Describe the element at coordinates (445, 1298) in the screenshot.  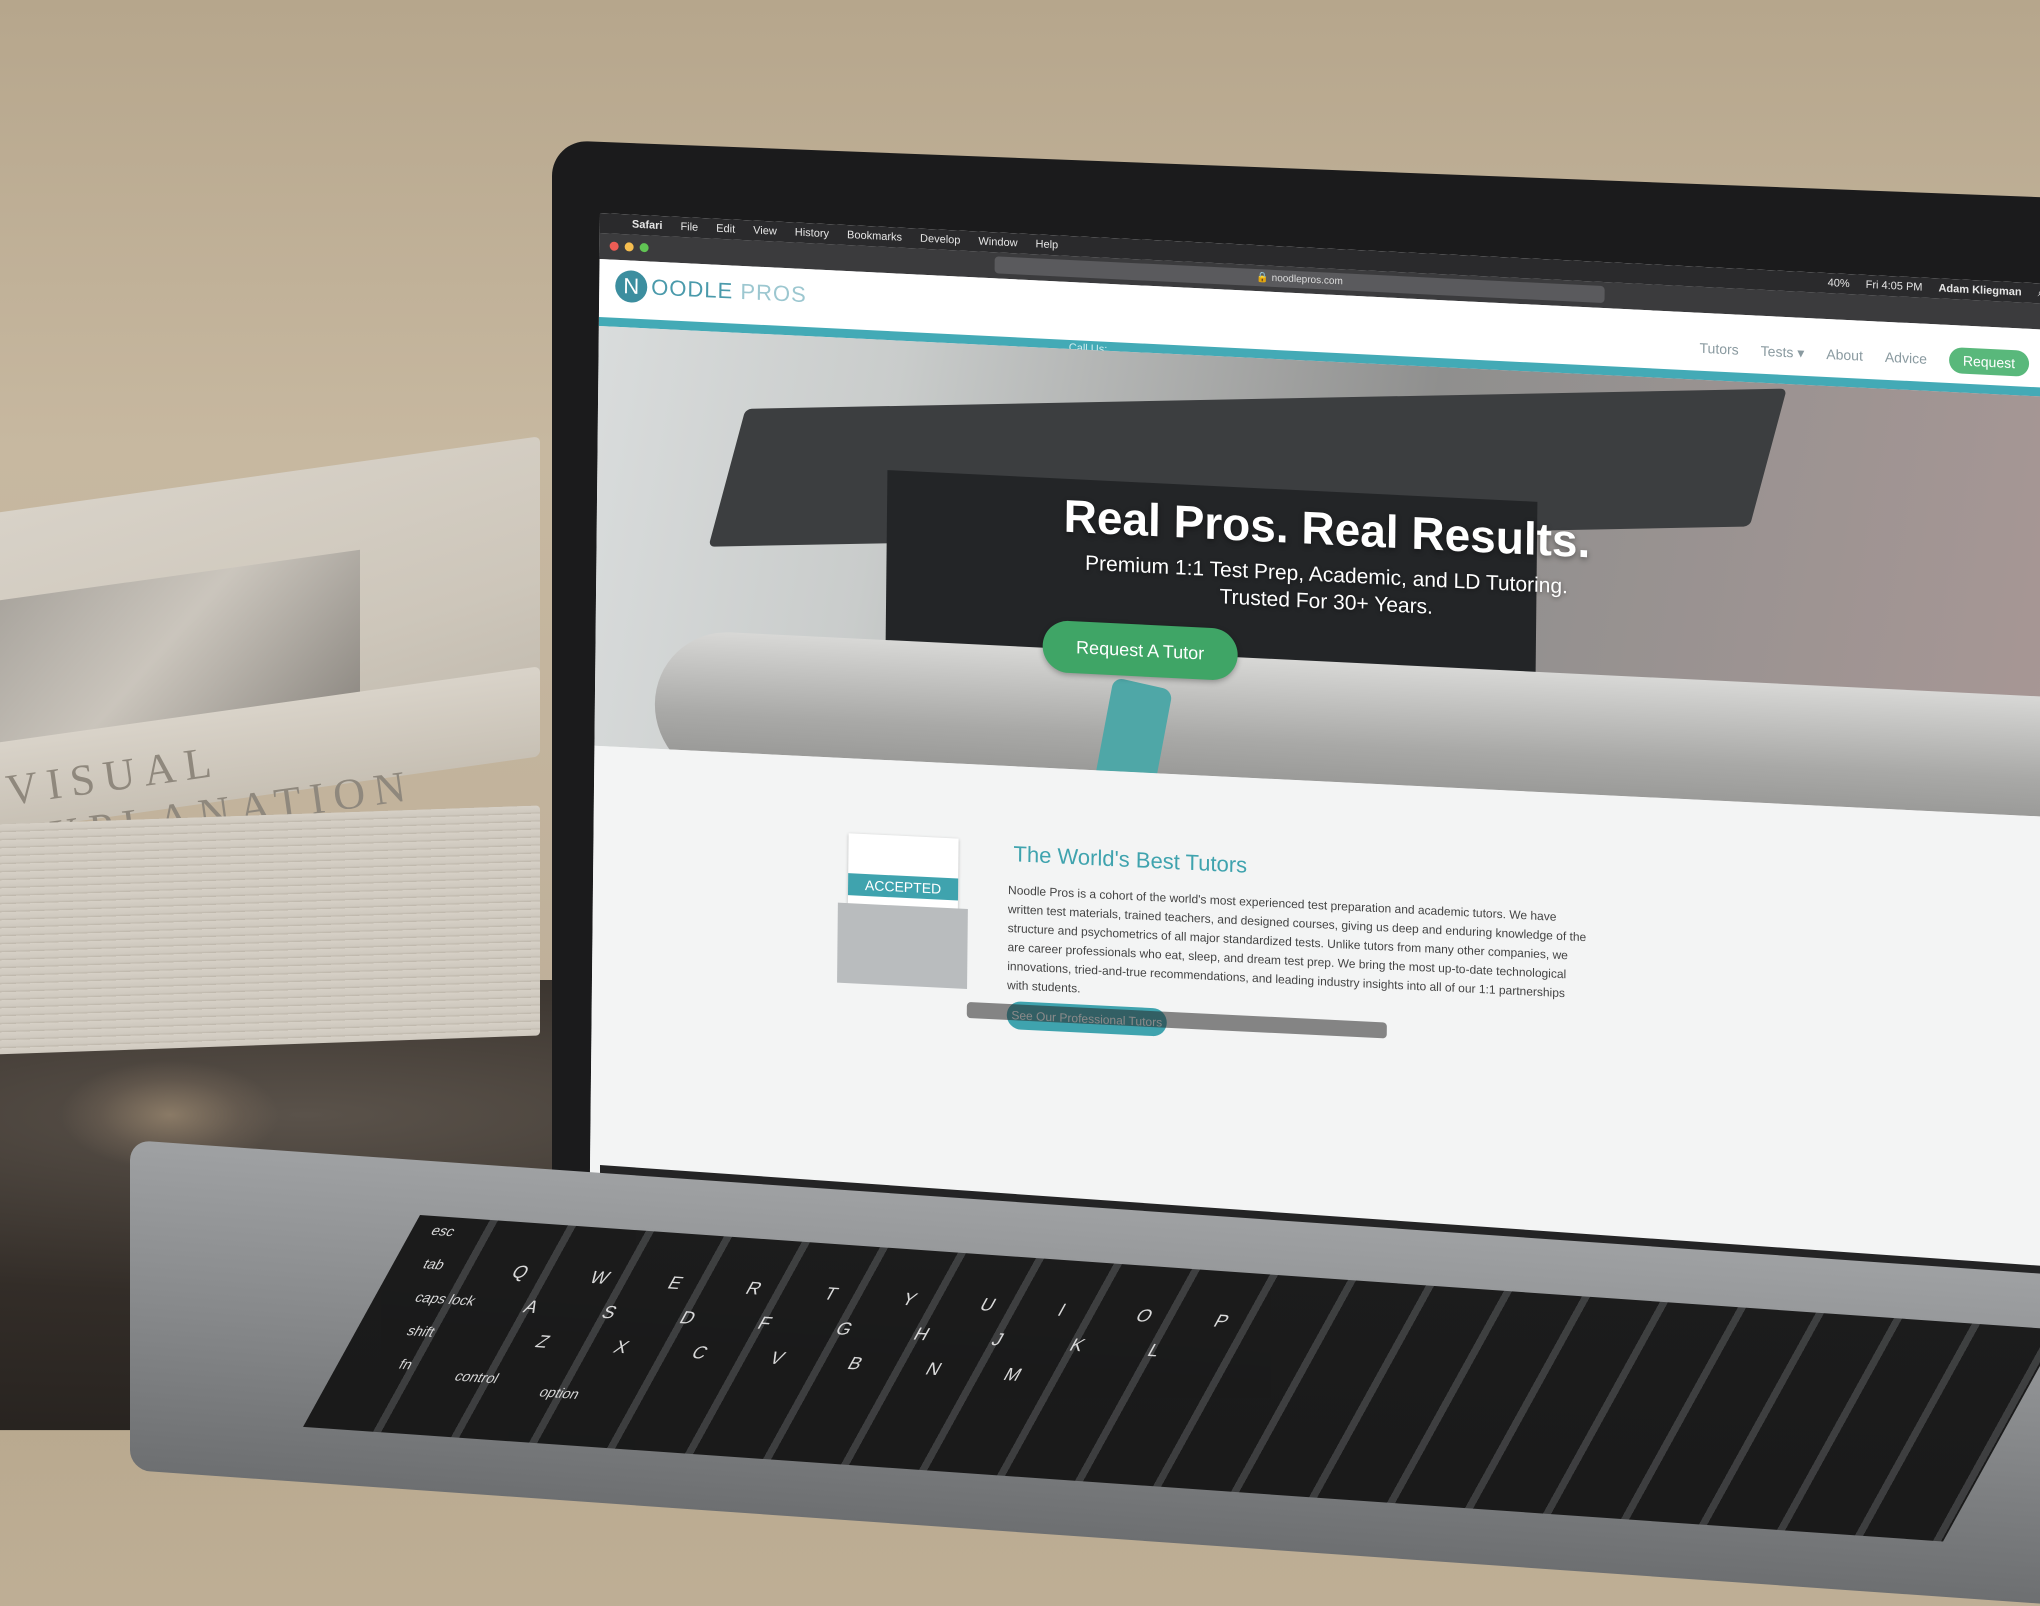
I see `key-caps-lock: caps lock` at that location.